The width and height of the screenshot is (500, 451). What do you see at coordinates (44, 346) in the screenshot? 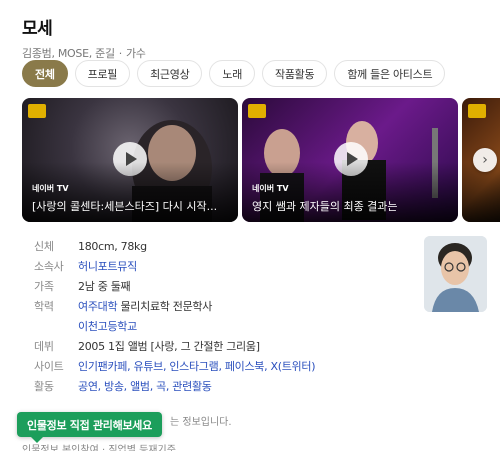
I see `info-label: 데뷔` at bounding box center [44, 346].